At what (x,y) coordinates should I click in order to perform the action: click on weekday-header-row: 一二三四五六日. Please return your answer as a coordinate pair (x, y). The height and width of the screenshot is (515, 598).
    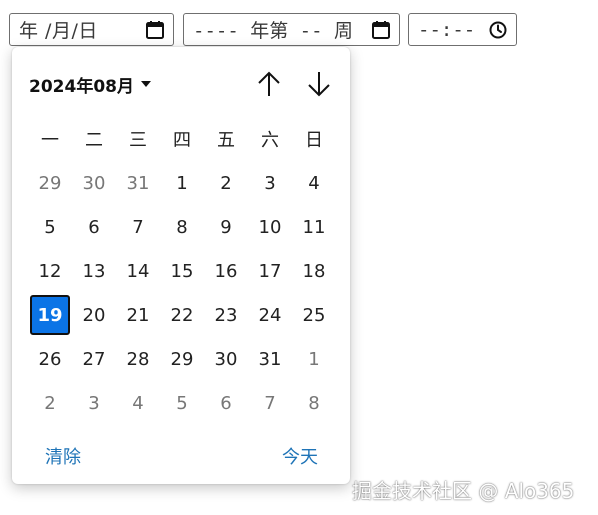
    Looking at the image, I should click on (182, 139).